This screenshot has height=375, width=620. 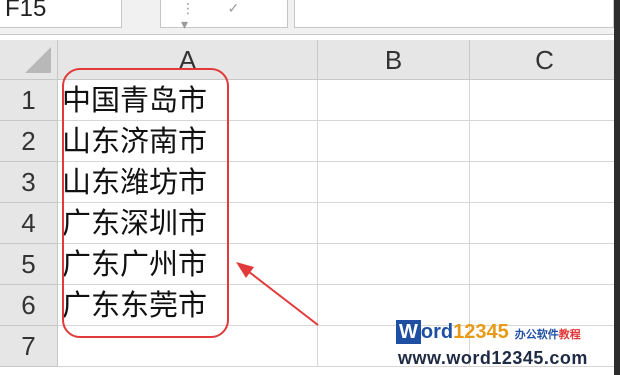 What do you see at coordinates (569, 334) in the screenshot?
I see `watermark-tagline-red: 教程` at bounding box center [569, 334].